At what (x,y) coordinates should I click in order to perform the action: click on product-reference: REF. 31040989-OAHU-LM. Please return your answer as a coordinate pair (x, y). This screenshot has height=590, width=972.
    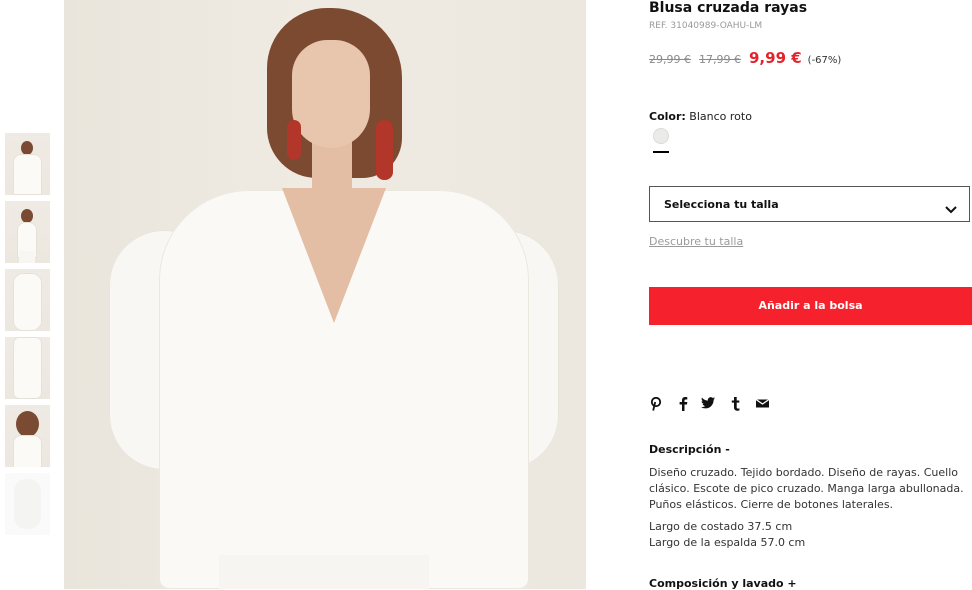
    Looking at the image, I should click on (706, 26).